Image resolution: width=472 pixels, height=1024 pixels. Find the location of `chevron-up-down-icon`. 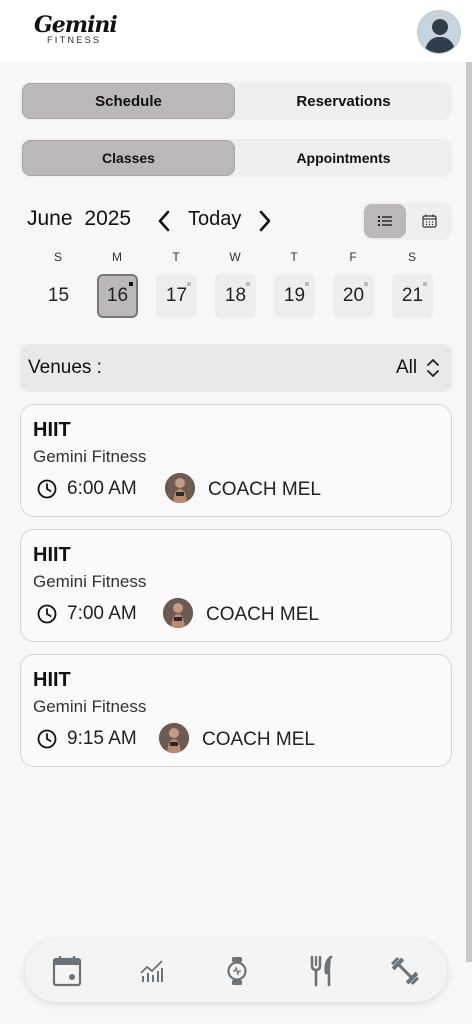

chevron-up-down-icon is located at coordinates (433, 368).